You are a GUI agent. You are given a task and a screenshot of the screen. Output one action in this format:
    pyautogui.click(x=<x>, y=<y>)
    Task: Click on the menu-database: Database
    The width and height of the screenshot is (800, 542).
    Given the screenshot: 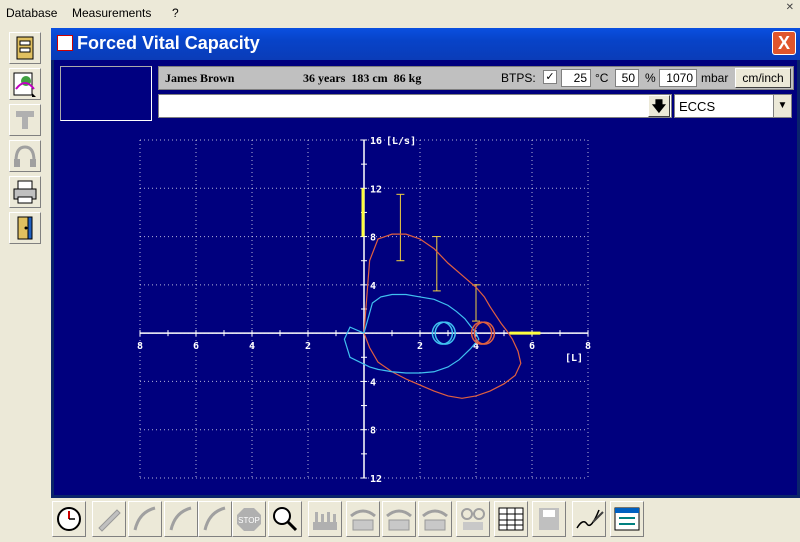 What is the action you would take?
    pyautogui.click(x=31, y=13)
    